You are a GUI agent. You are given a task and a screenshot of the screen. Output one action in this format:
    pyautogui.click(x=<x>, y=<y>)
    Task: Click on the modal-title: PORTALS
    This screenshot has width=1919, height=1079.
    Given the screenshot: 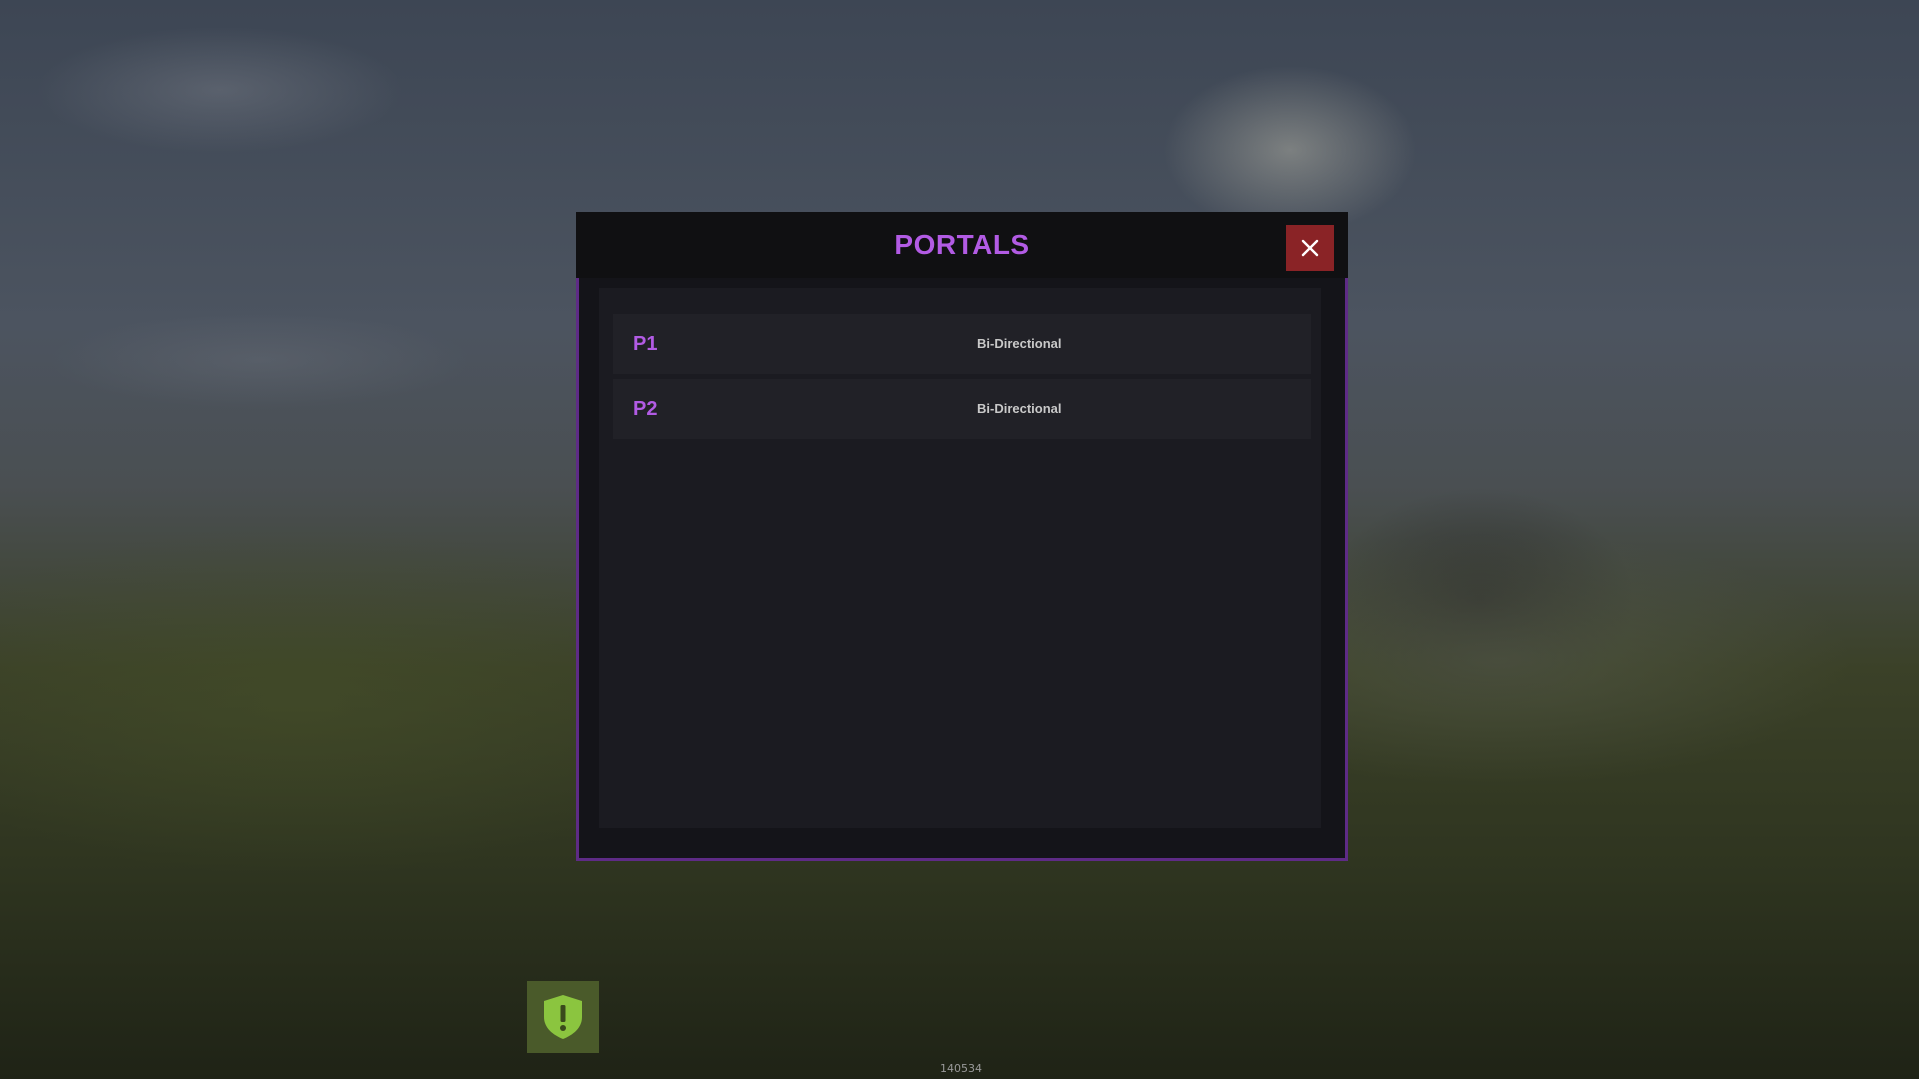 What is the action you would take?
    pyautogui.click(x=962, y=244)
    